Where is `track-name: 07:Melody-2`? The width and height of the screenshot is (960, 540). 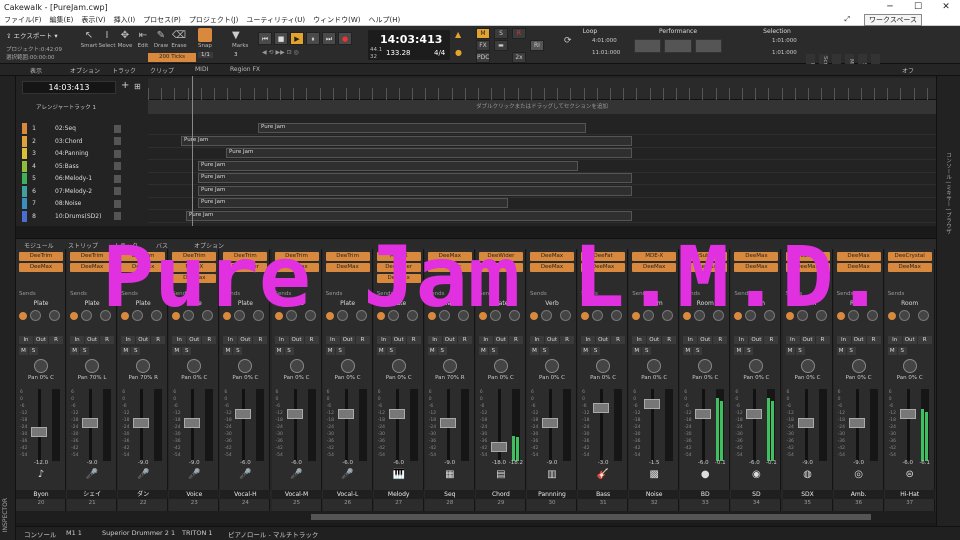
track-name: 07:Melody-2 is located at coordinates (84, 191).